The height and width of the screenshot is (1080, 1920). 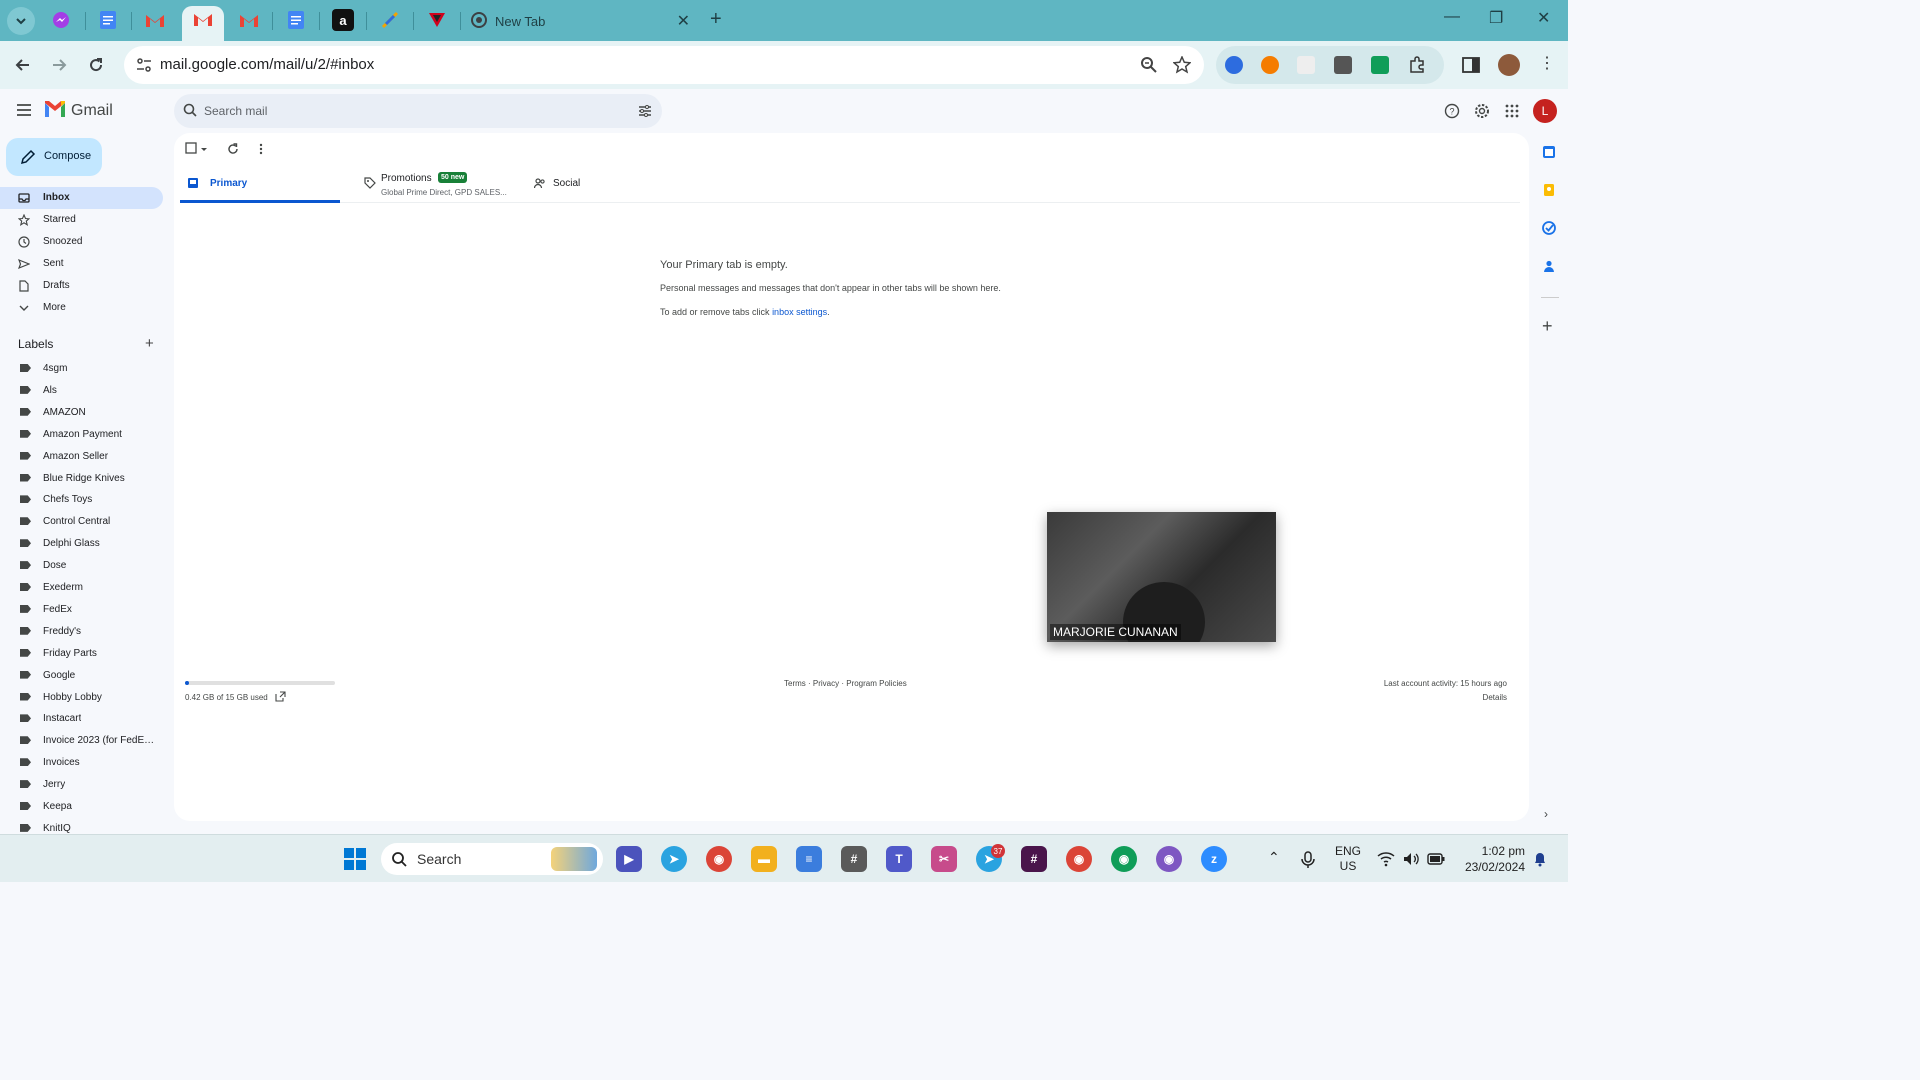 What do you see at coordinates (899, 859) in the screenshot?
I see `teams-icon: T` at bounding box center [899, 859].